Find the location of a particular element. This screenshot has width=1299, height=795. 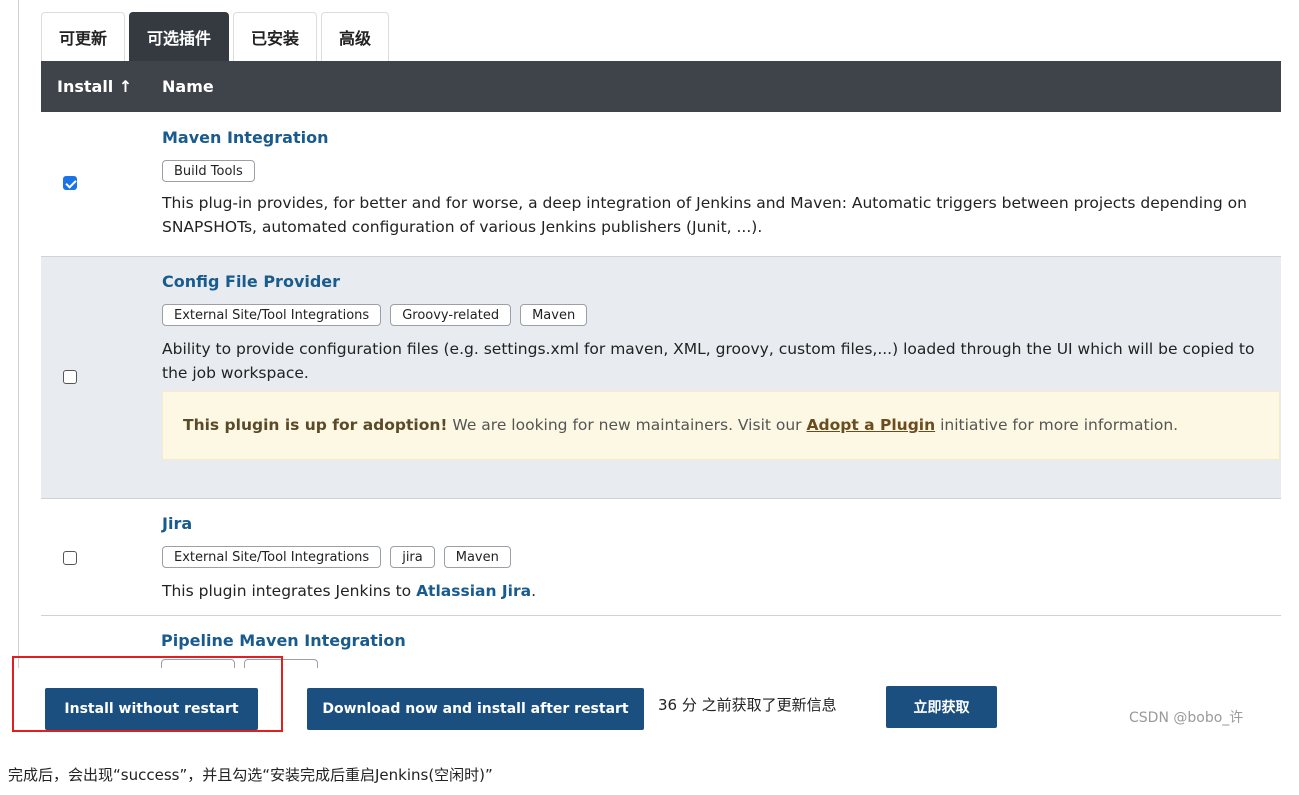

left-border is located at coordinates (18, 334).